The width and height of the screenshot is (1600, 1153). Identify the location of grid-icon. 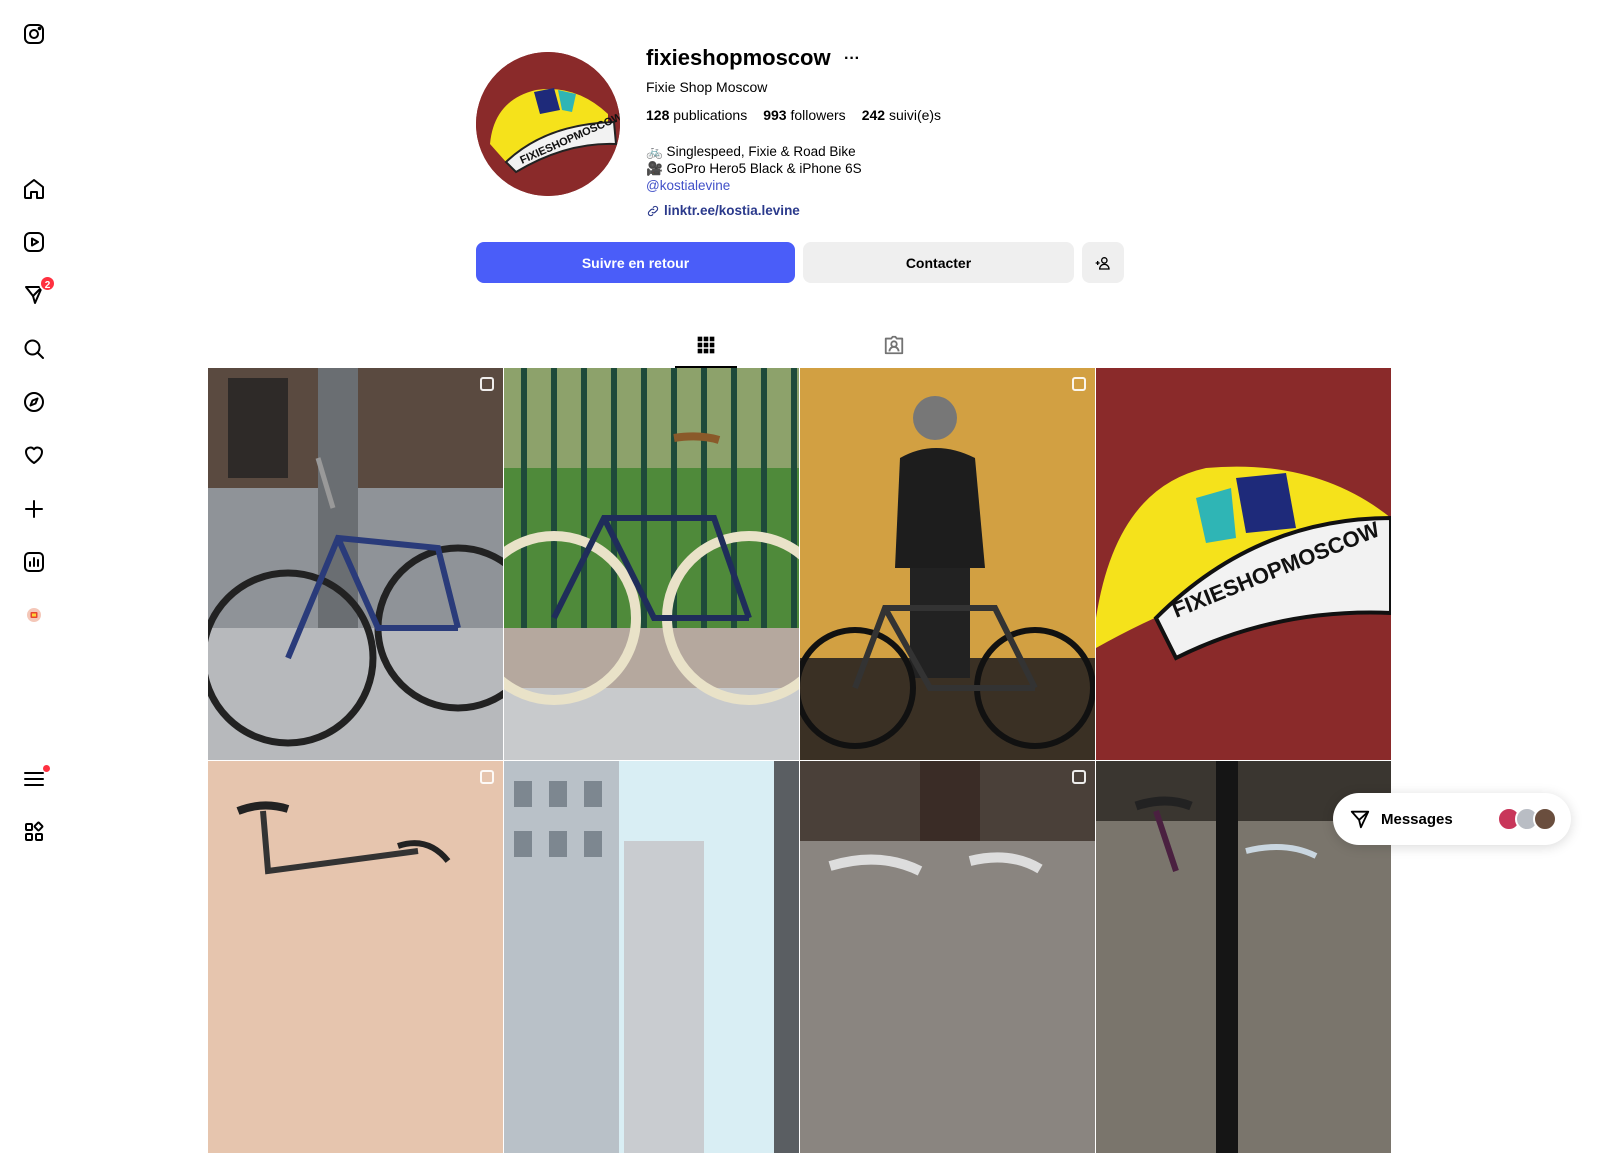
(706, 345).